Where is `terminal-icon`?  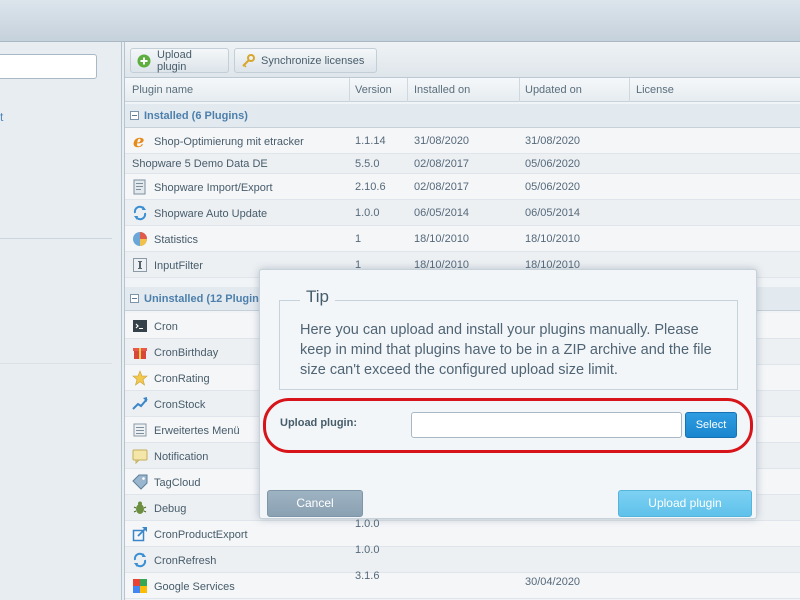
terminal-icon is located at coordinates (140, 326).